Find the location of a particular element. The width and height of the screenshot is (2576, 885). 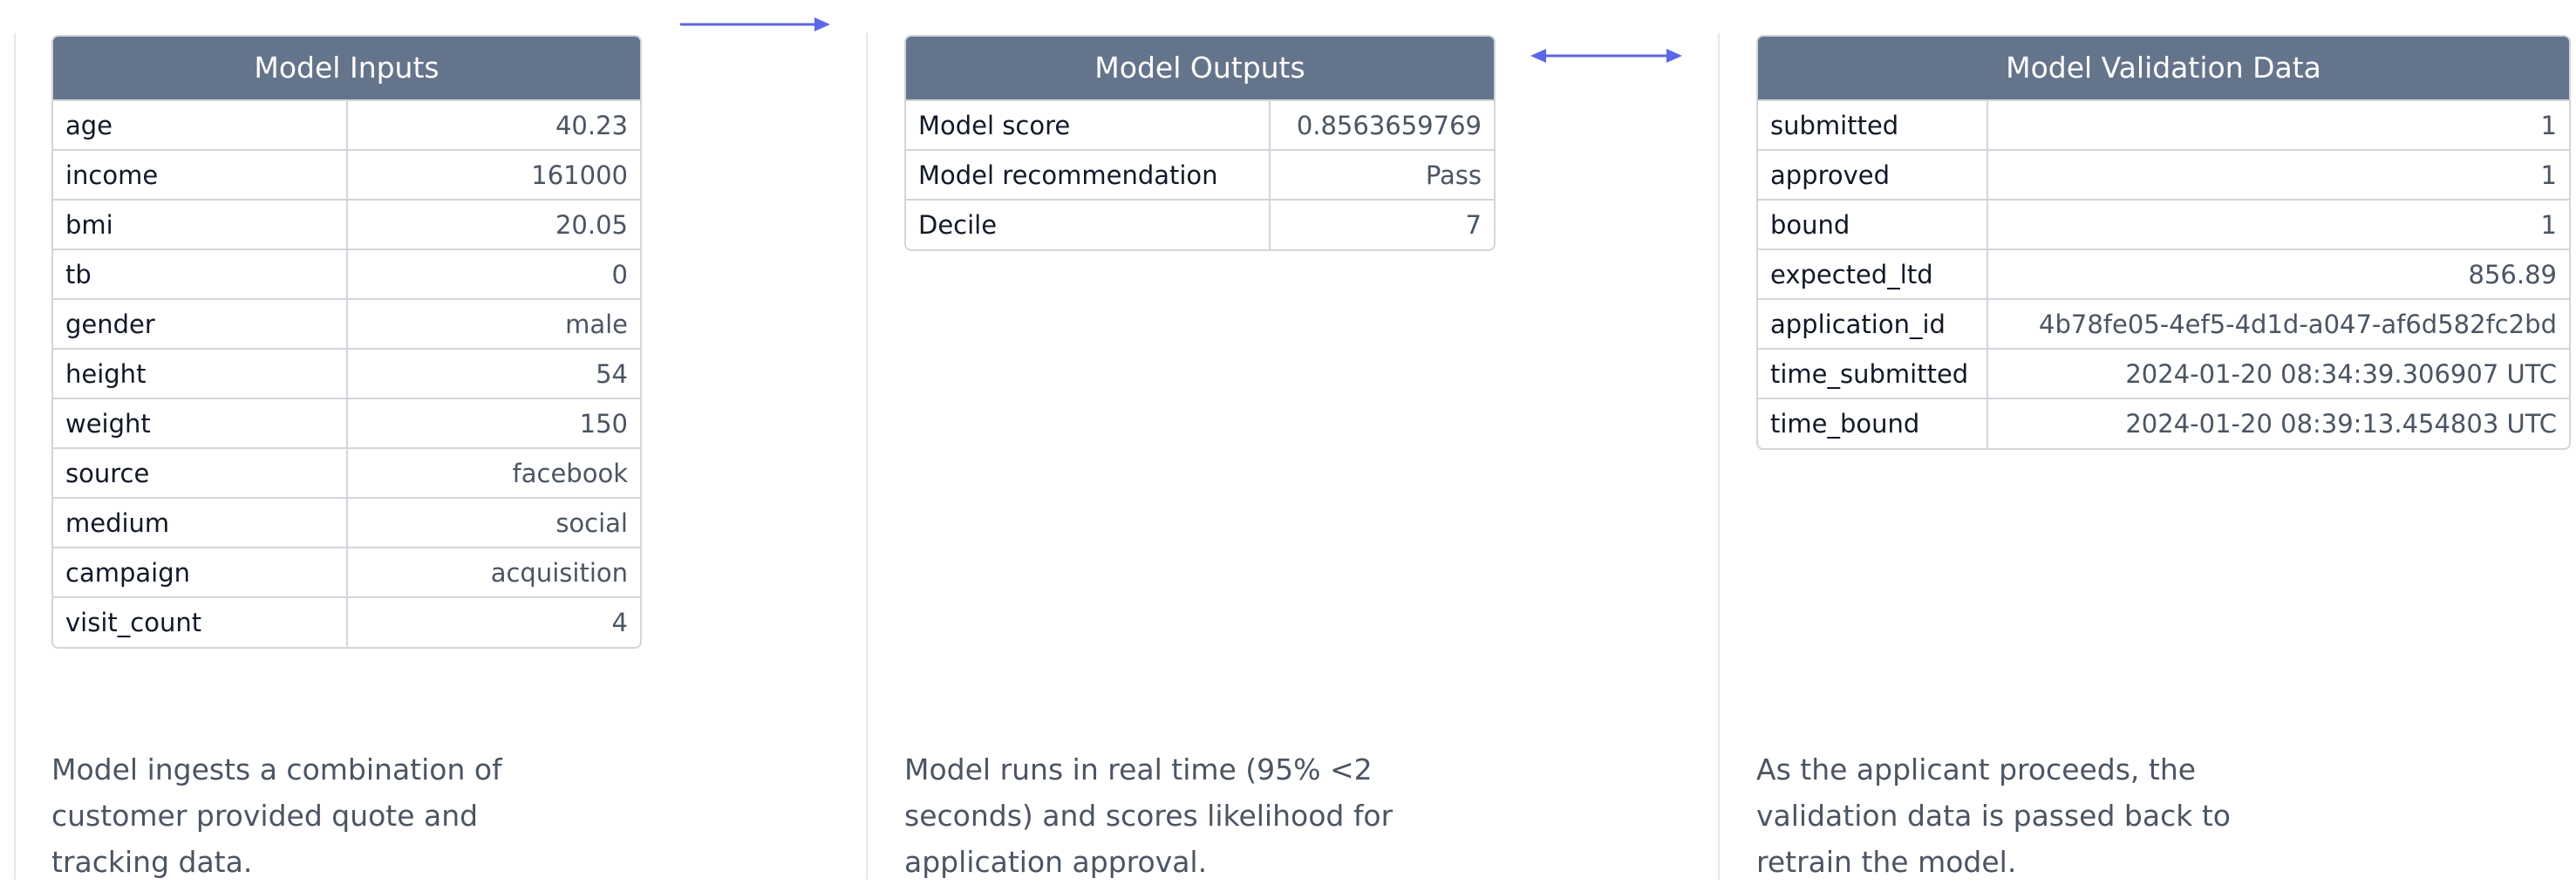

row-value: 20.05 is located at coordinates (494, 224).